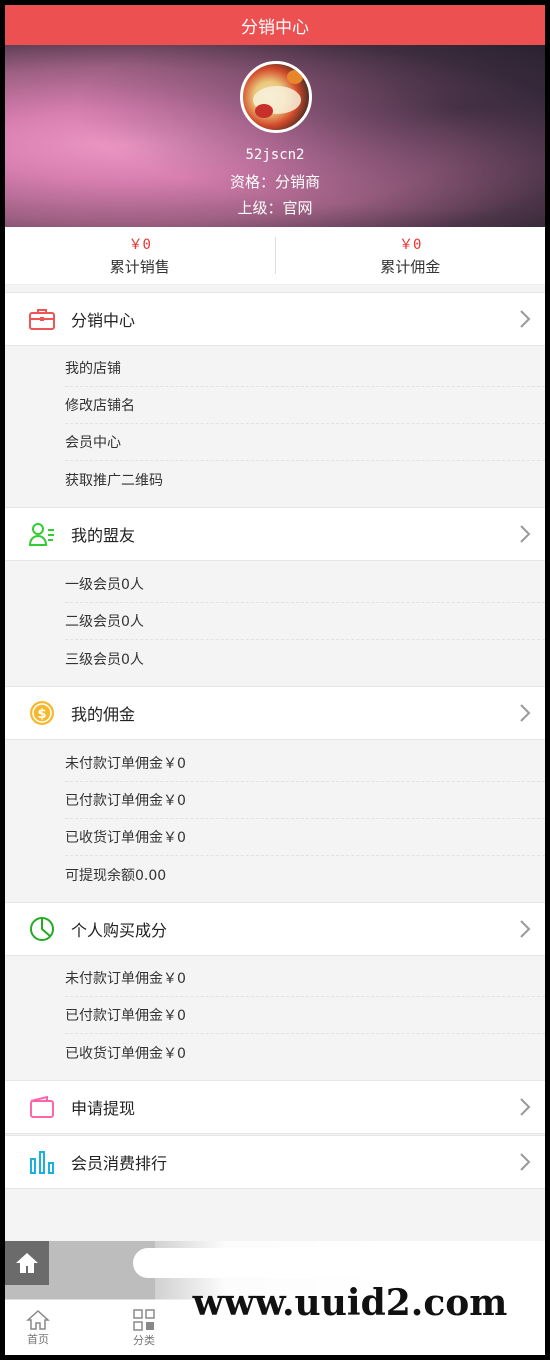 The height and width of the screenshot is (1360, 550). I want to click on top-bar: 分销中心, so click(275, 25).